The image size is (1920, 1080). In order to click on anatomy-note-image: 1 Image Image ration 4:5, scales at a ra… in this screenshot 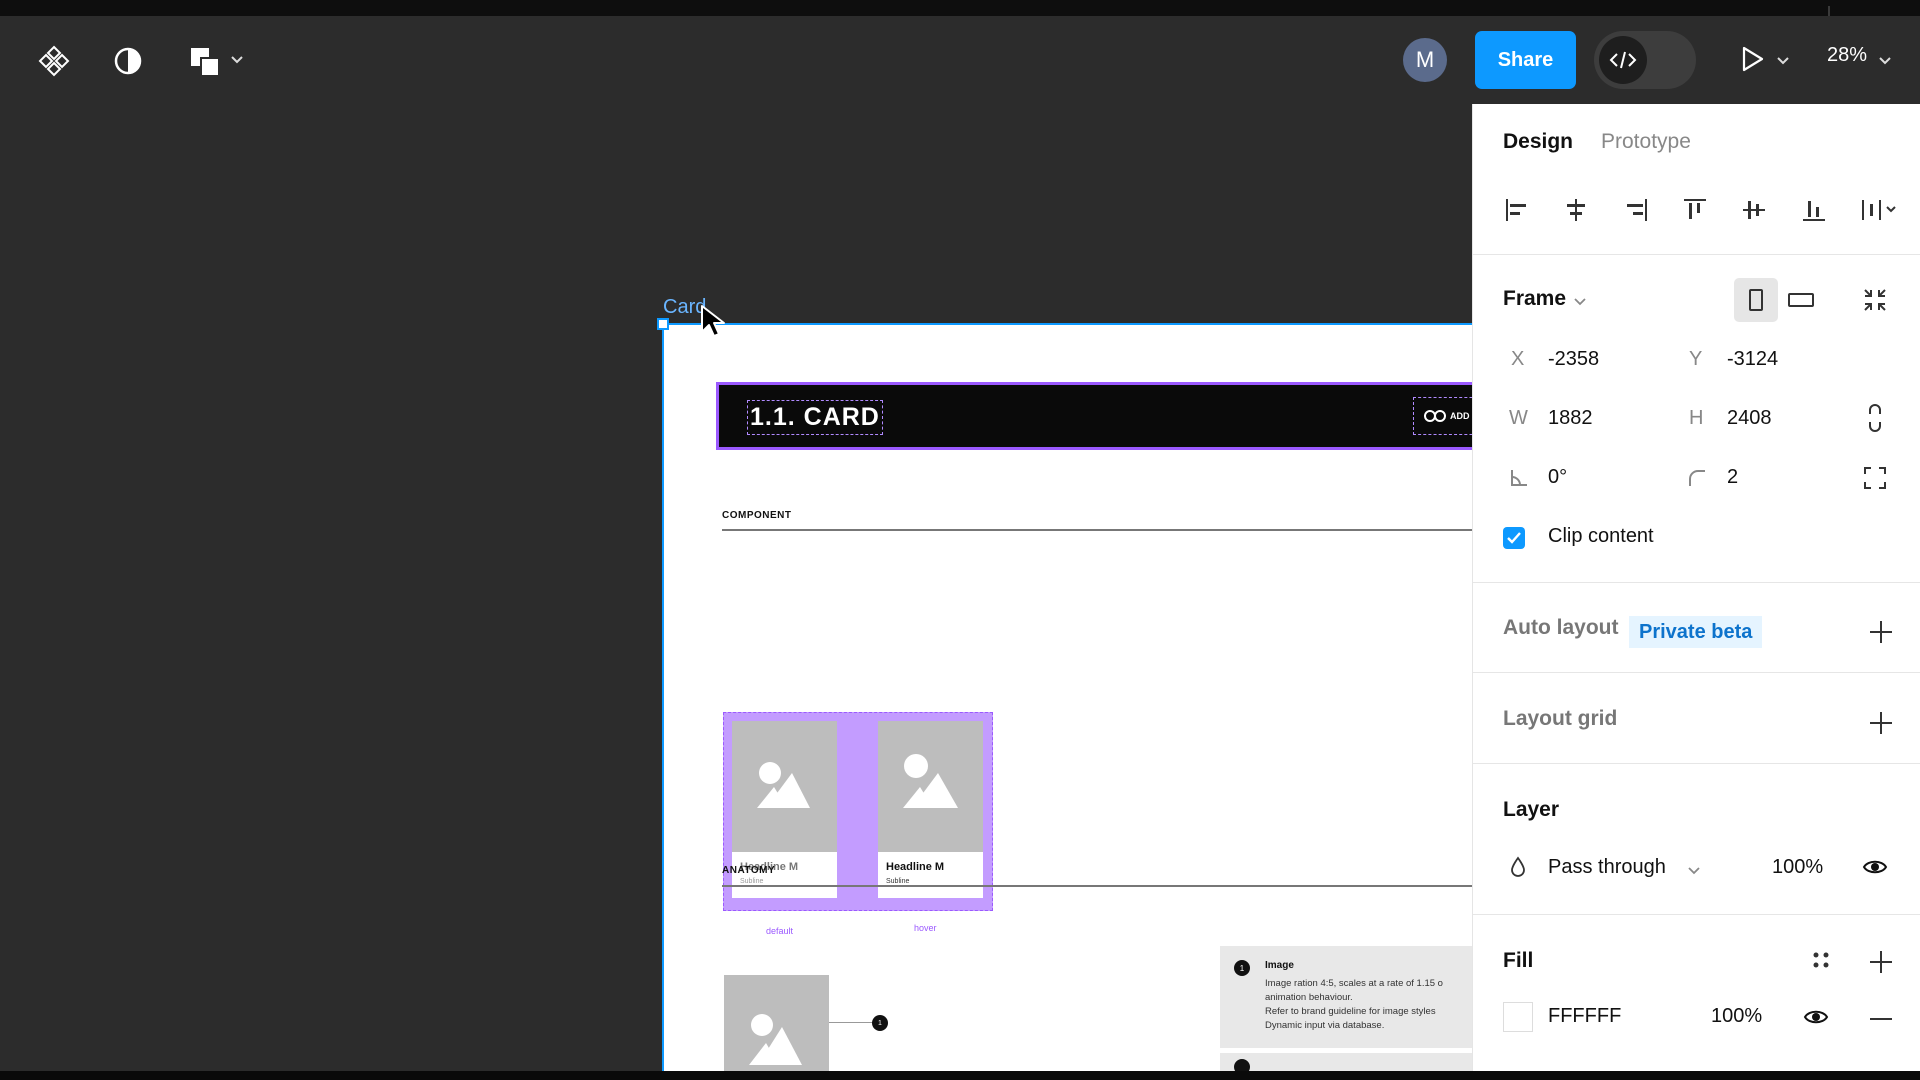, I will do `click(1346, 997)`.